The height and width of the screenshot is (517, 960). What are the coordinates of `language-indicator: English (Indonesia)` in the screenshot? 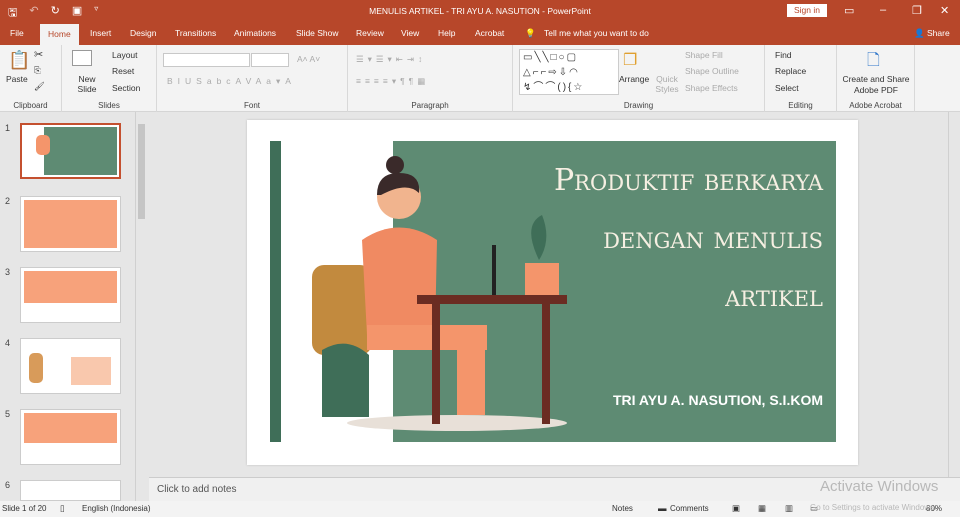 It's located at (116, 508).